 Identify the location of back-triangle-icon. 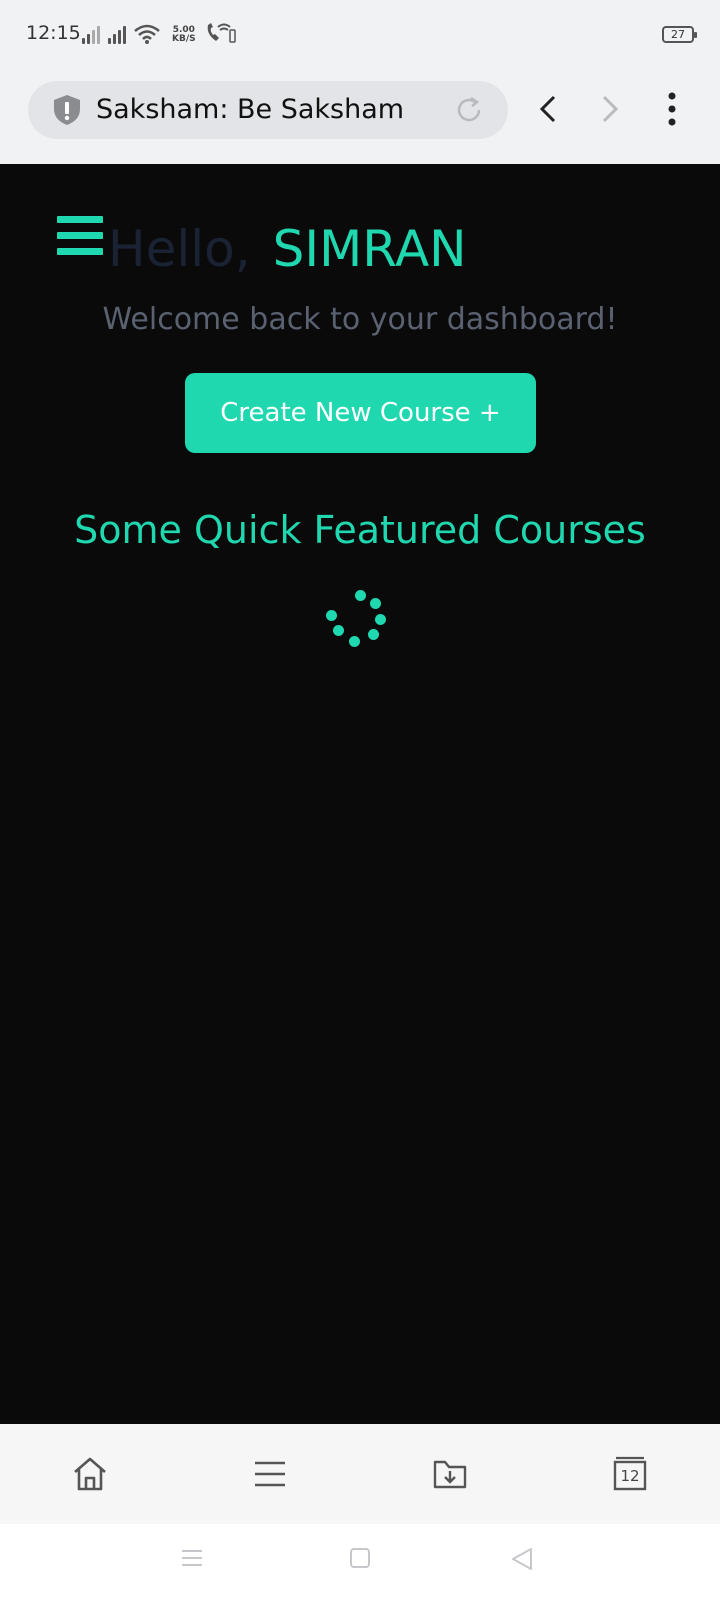
(522, 1559).